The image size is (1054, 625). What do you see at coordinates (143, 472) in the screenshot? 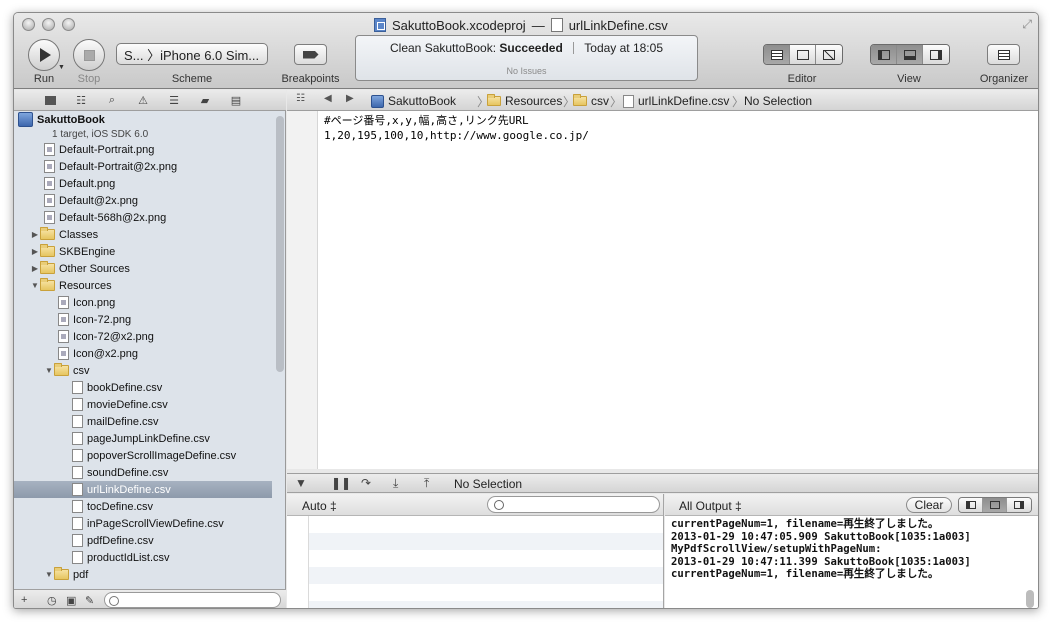
I see `tree-file-row: soundDefine.csv` at bounding box center [143, 472].